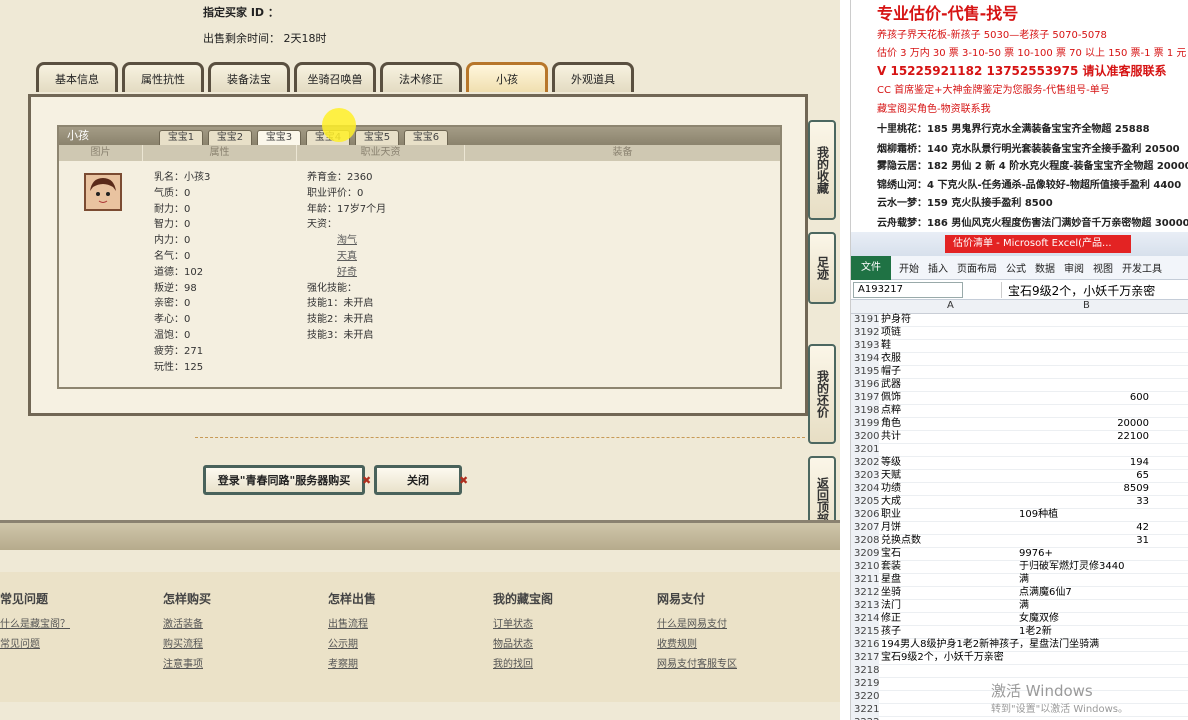 Image resolution: width=1188 pixels, height=720 pixels. Describe the element at coordinates (891, 567) in the screenshot. I see `cell-a: 套装` at that location.